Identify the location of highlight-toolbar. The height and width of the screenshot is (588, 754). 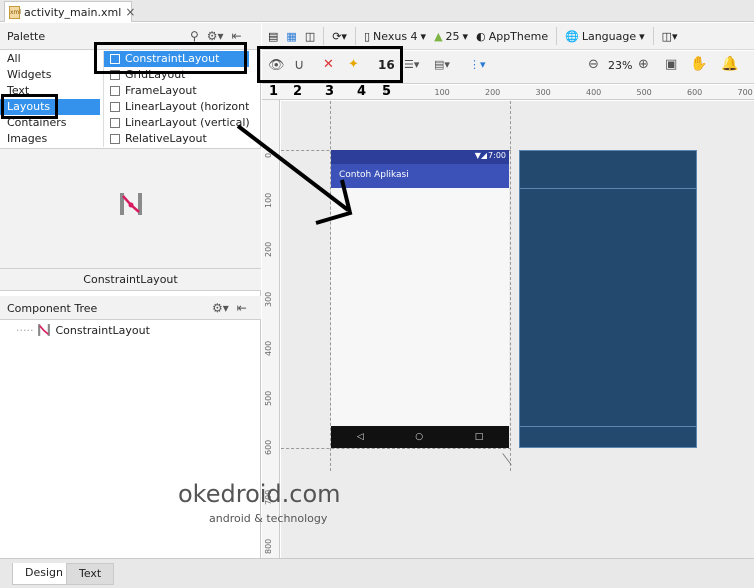
(330, 64).